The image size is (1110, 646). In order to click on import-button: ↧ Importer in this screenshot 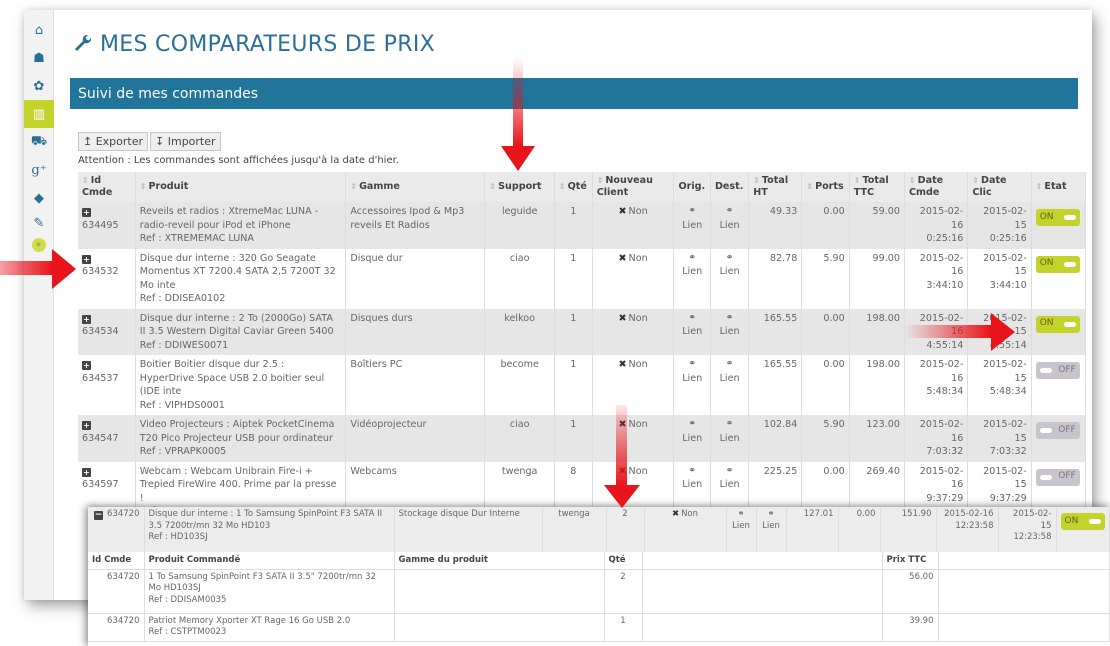, I will do `click(185, 141)`.